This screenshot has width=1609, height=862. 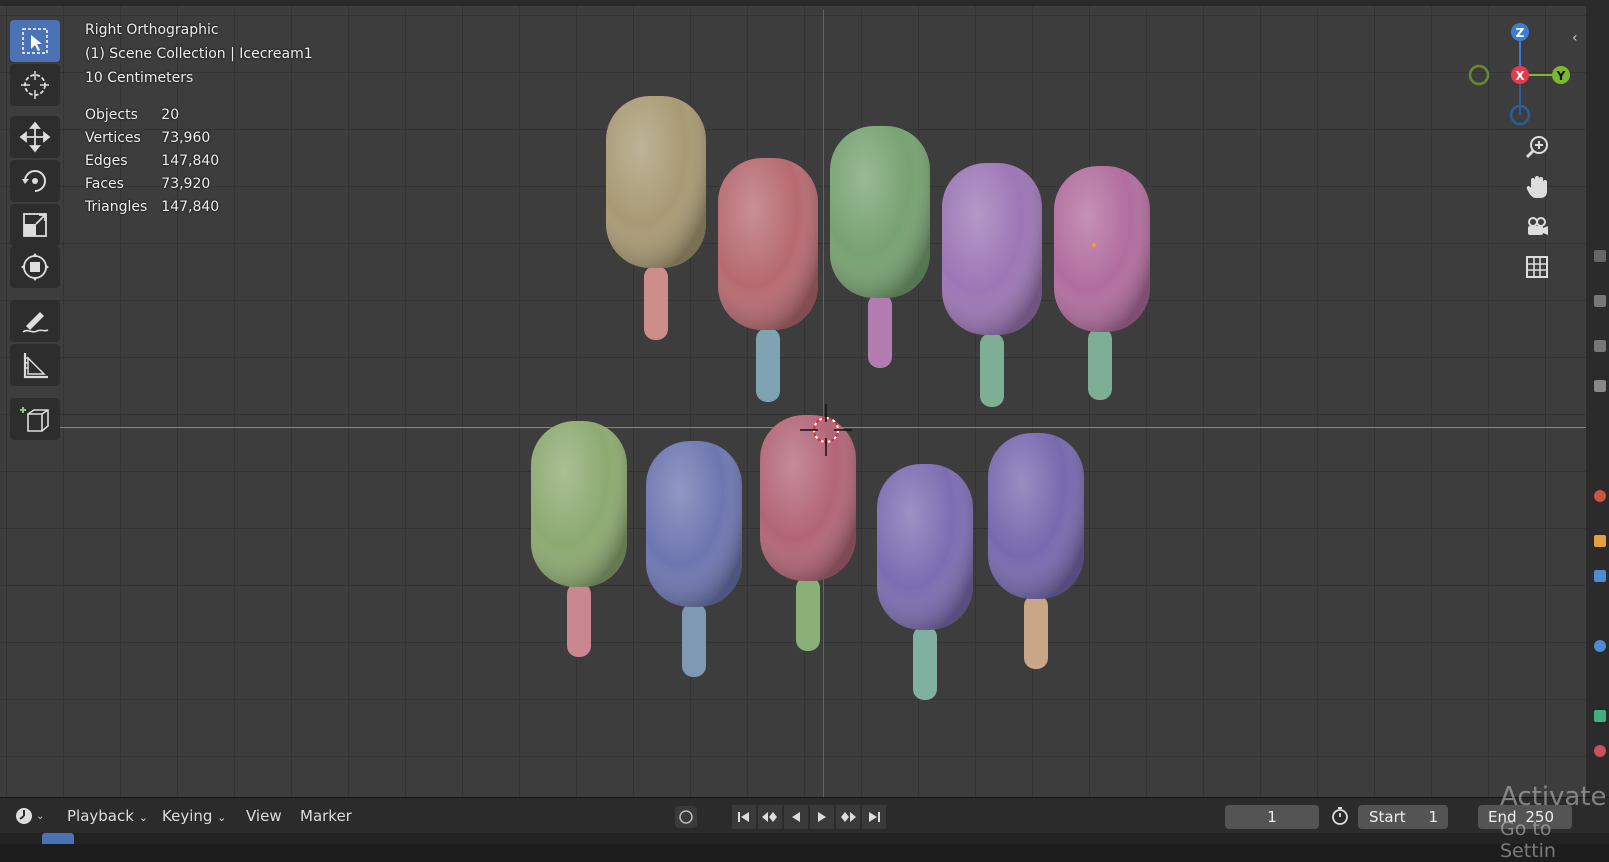 I want to click on activation-watermark-line1: Activate, so click(x=1553, y=797).